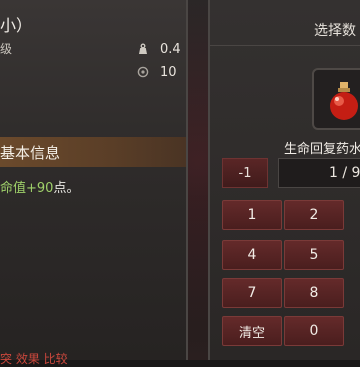 The width and height of the screenshot is (360, 367). I want to click on item-slot, so click(336, 99).